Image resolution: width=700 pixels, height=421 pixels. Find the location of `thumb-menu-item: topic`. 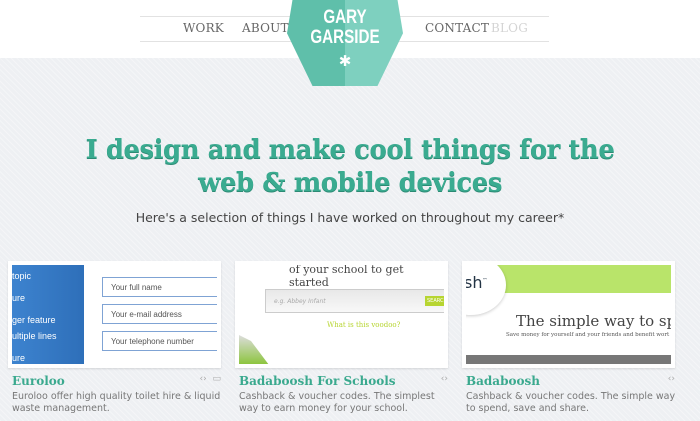

thumb-menu-item: topic is located at coordinates (22, 276).